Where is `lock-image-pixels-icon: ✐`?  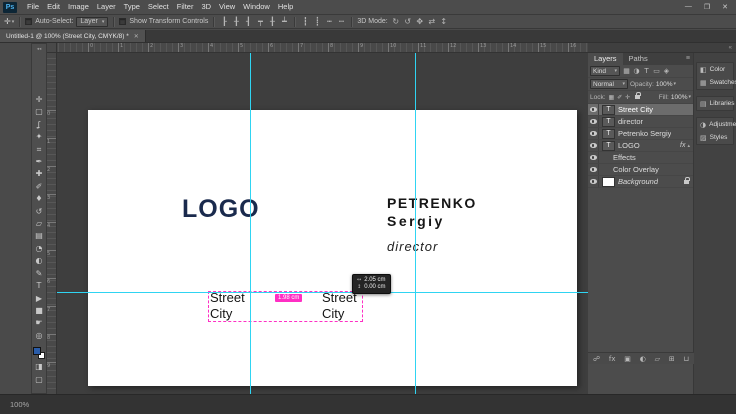
lock-image-pixels-icon: ✐ is located at coordinates (619, 97).